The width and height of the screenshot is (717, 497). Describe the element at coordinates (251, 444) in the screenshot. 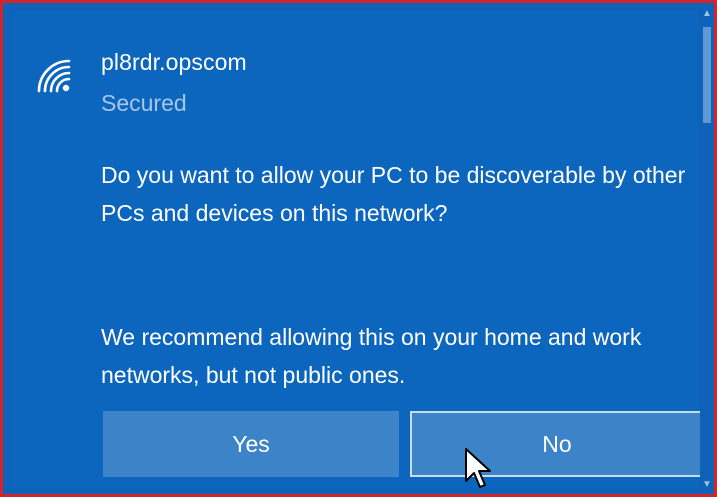

I see `yes-button: Yes` at that location.